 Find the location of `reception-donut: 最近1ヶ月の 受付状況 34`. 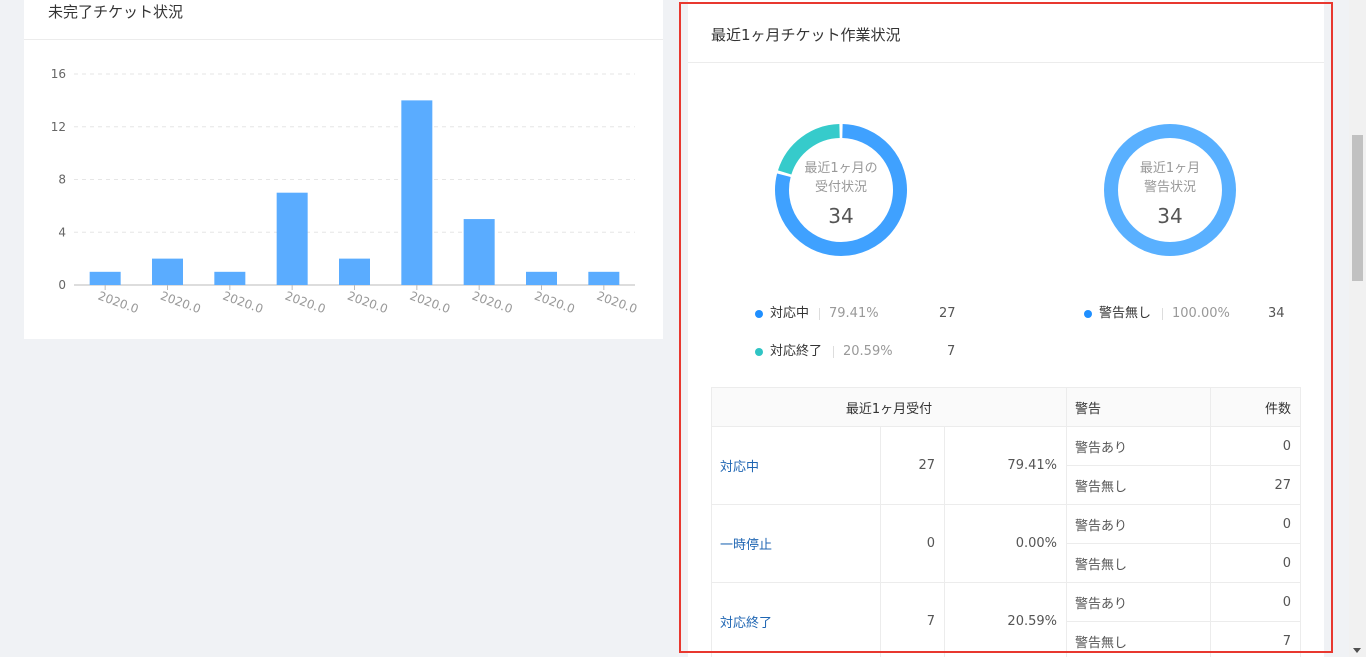

reception-donut: 最近1ヶ月の 受付状況 34 is located at coordinates (841, 190).